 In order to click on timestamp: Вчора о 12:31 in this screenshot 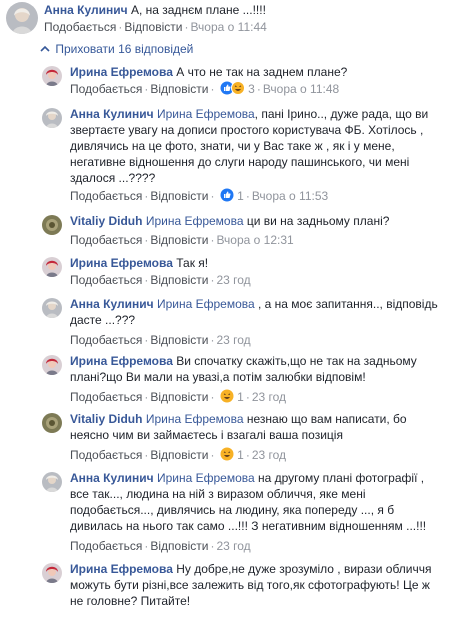, I will do `click(254, 240)`.